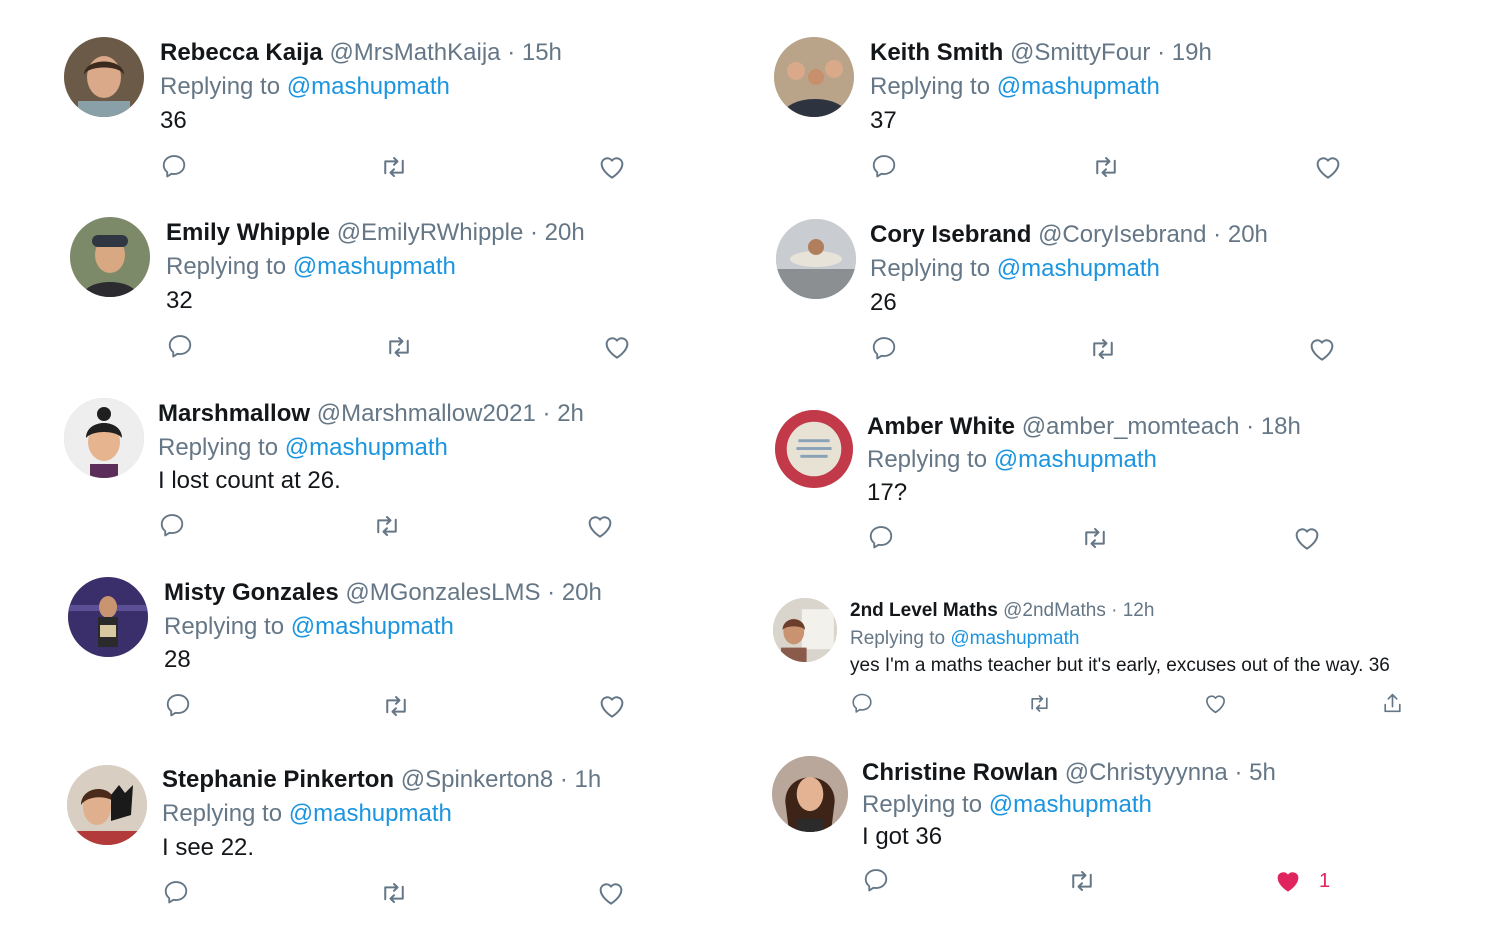 This screenshot has height=937, width=1500. What do you see at coordinates (941, 426) in the screenshot?
I see `author-name: Amber White` at bounding box center [941, 426].